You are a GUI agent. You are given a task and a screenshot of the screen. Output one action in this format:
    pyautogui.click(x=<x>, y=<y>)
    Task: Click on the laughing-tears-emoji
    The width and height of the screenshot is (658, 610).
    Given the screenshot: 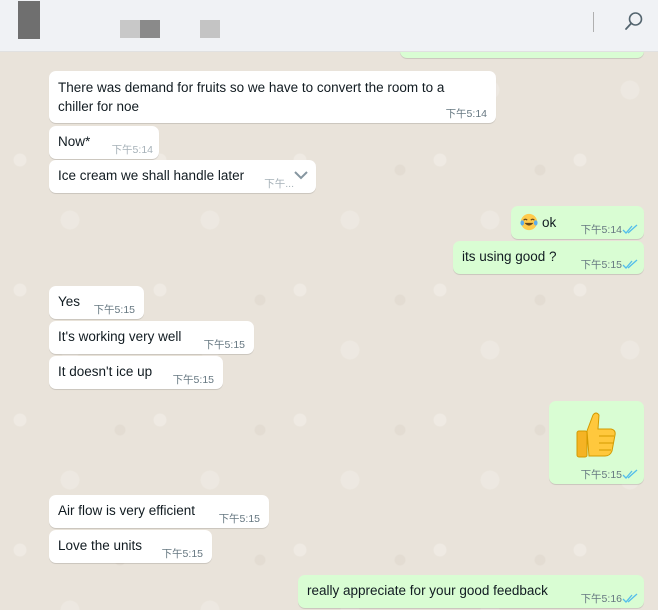 What is the action you would take?
    pyautogui.click(x=529, y=222)
    